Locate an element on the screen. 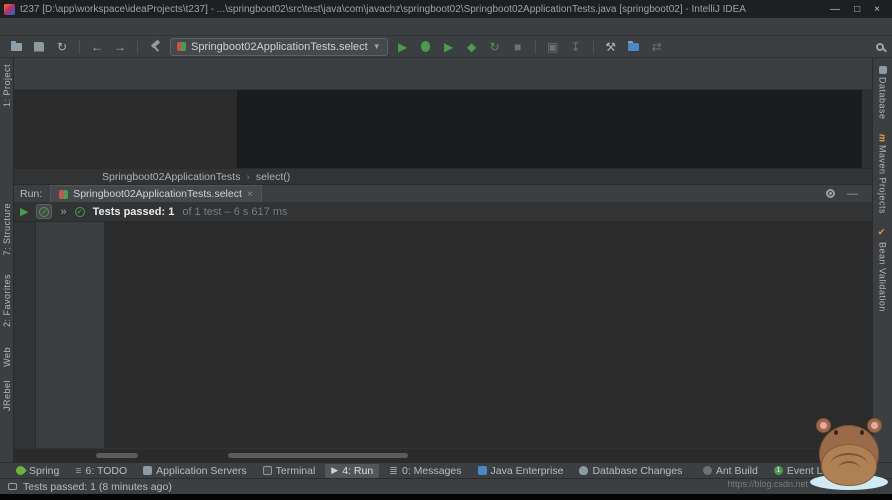 This screenshot has height=500, width=892. event-bubble-icon is located at coordinates (12, 486).